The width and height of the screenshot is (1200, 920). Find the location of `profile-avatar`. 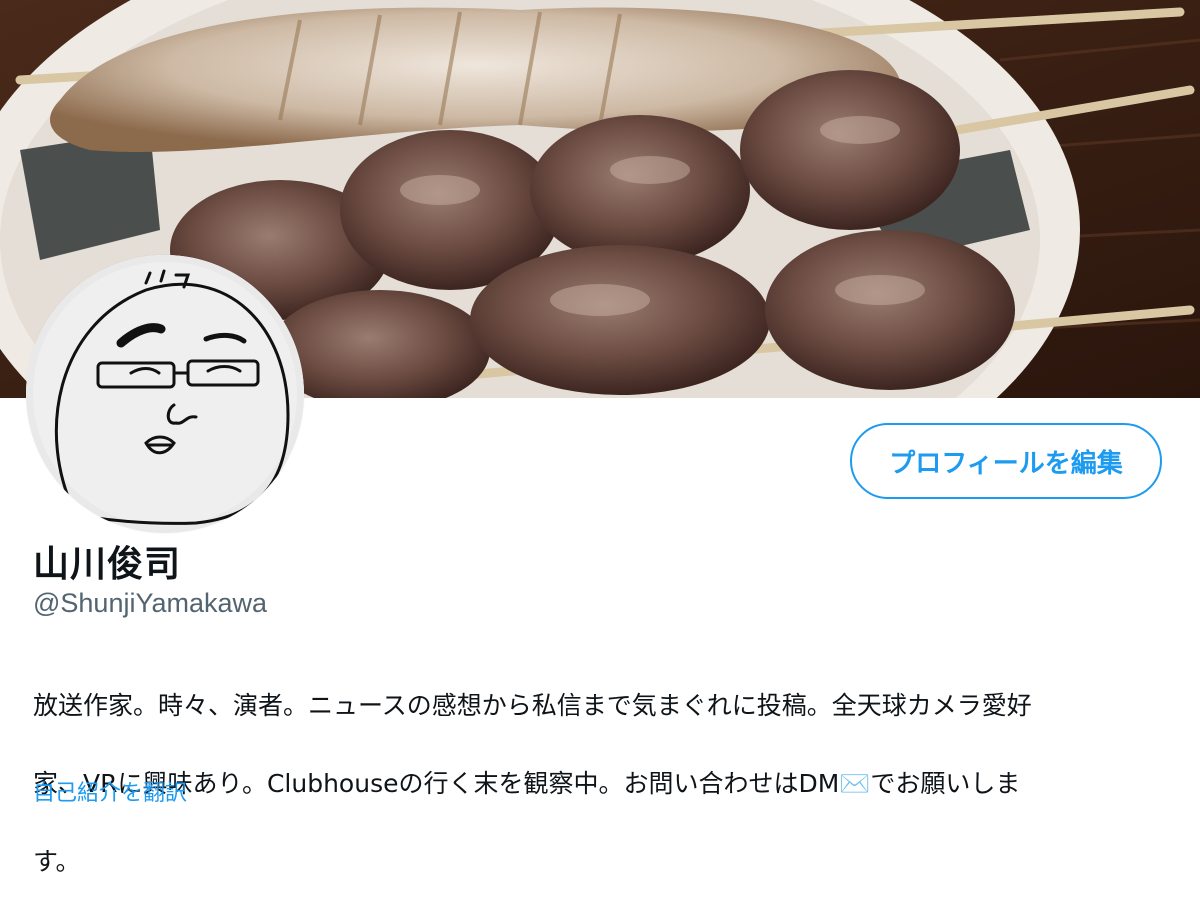

profile-avatar is located at coordinates (165, 394).